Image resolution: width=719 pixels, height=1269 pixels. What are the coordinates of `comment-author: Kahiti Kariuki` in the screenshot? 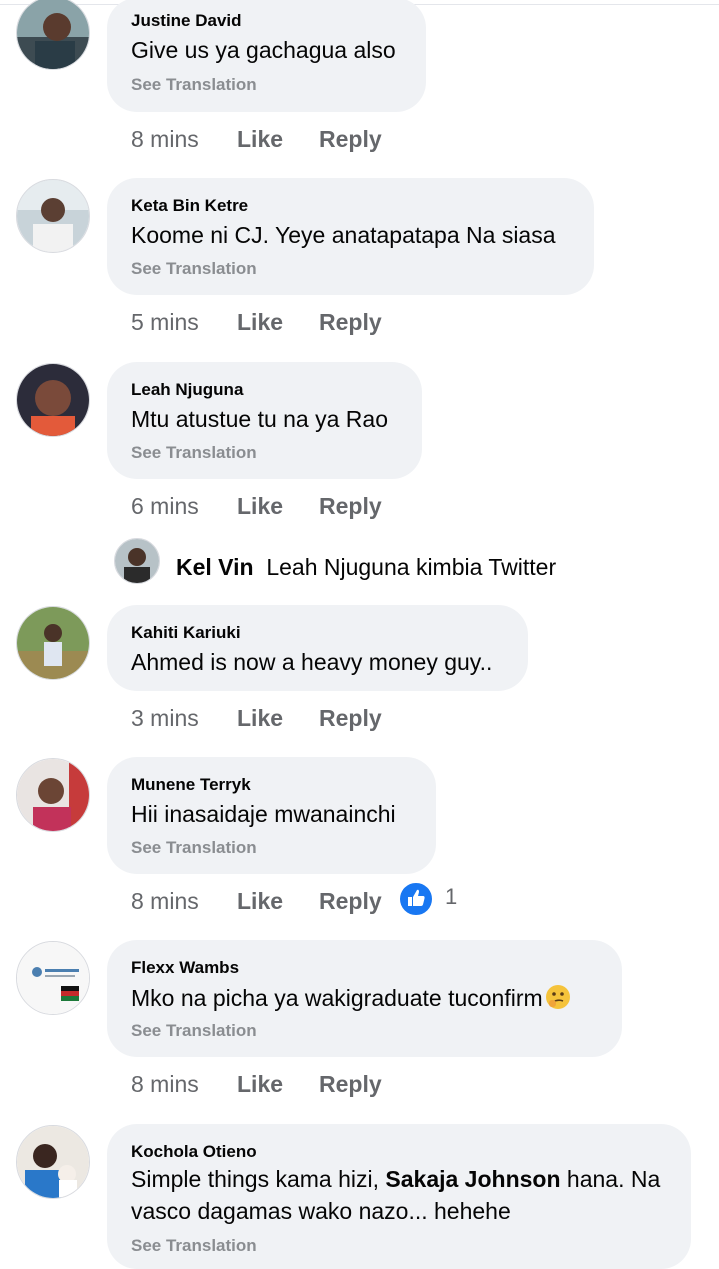 It's located at (186, 633).